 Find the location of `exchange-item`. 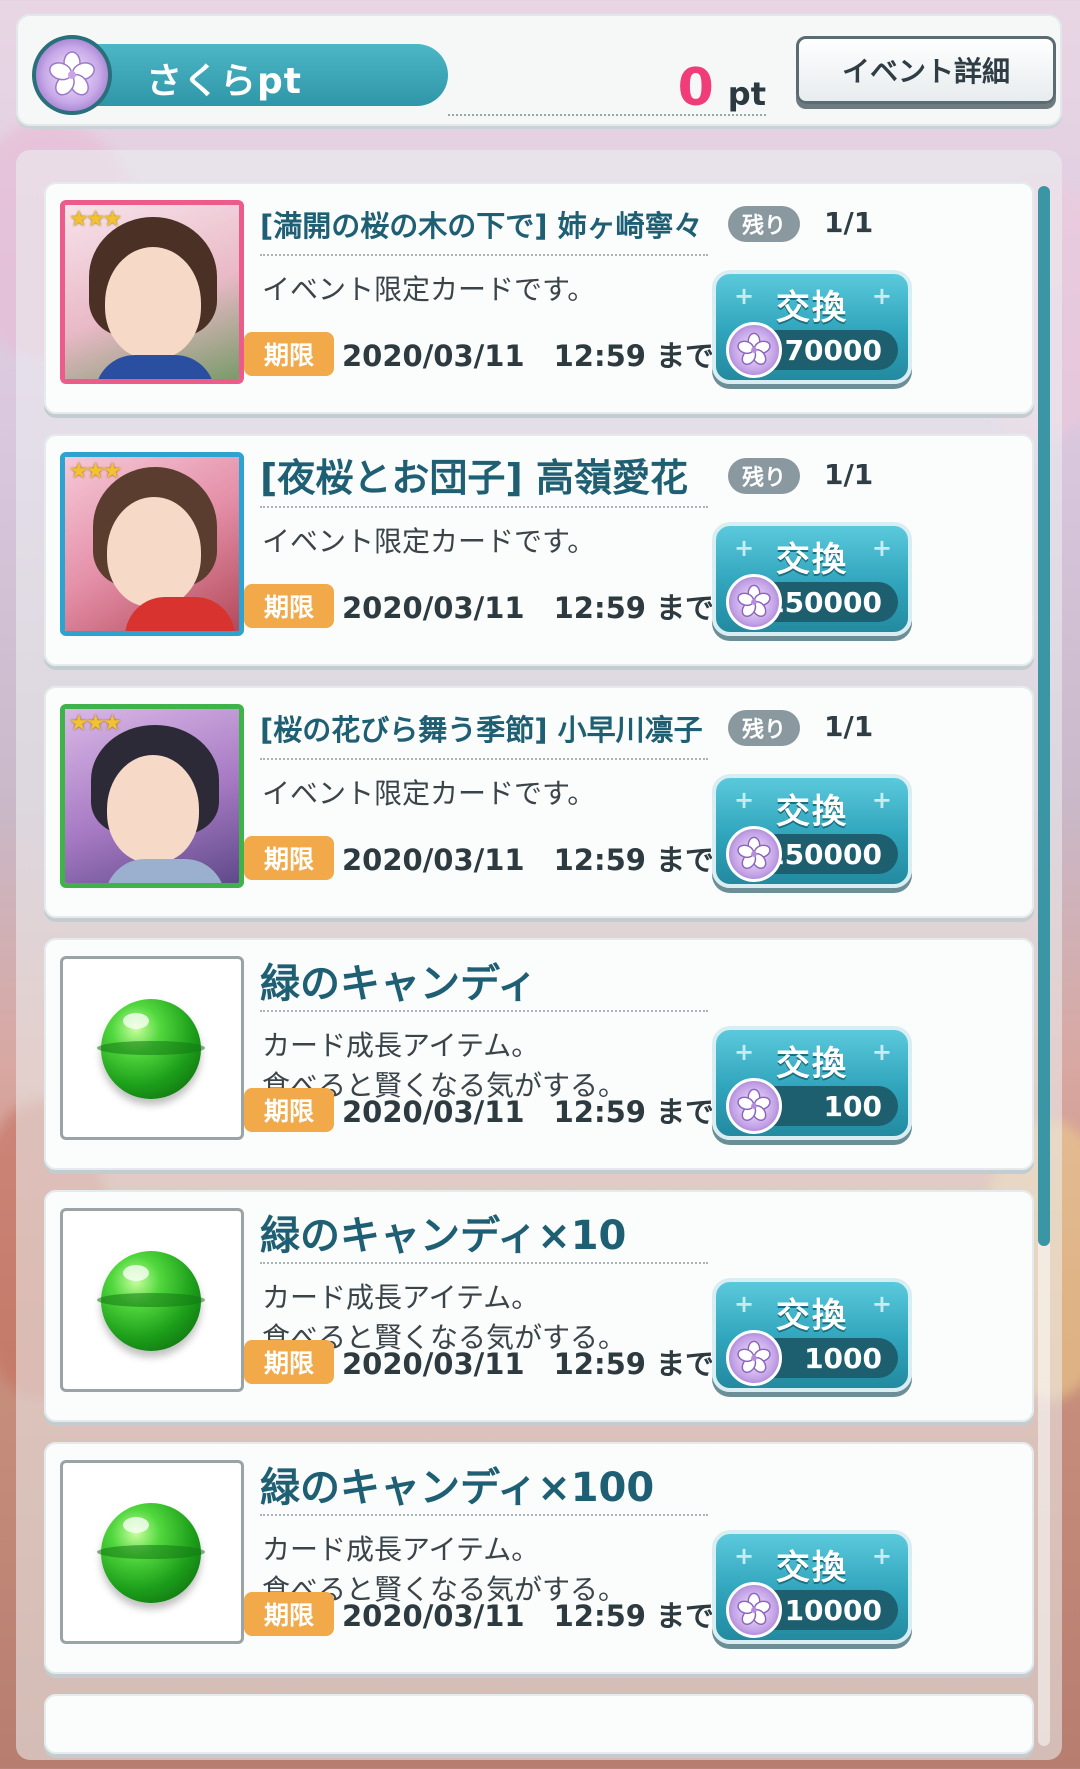

exchange-item is located at coordinates (539, 1724).